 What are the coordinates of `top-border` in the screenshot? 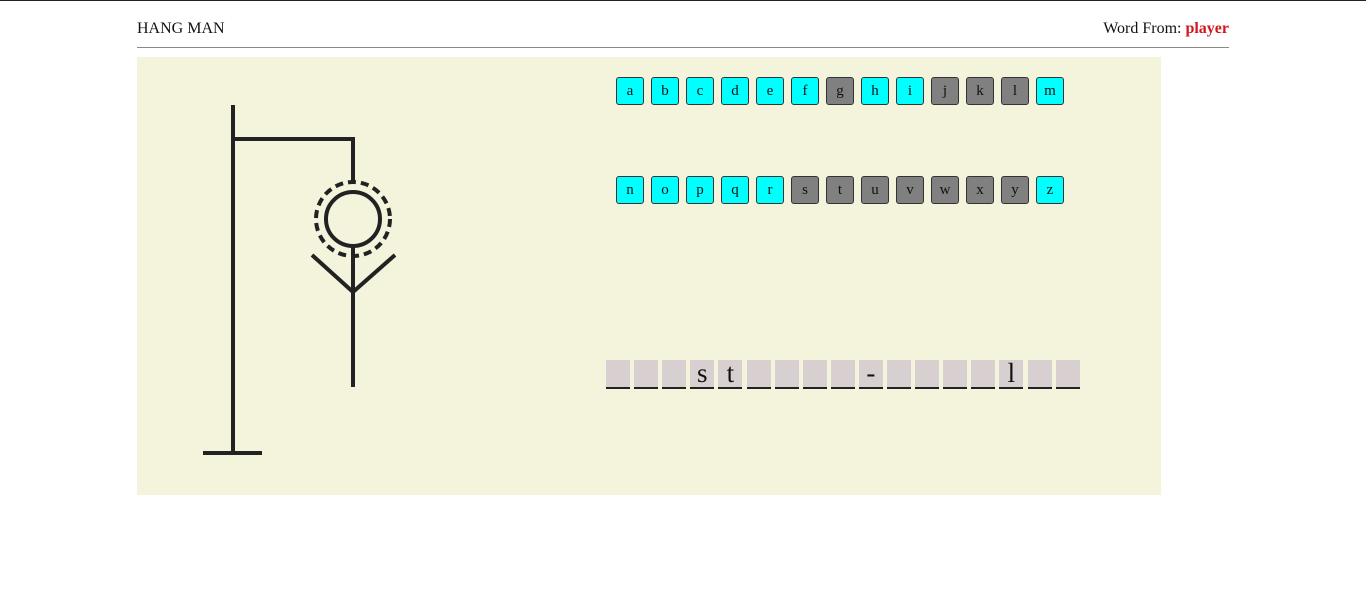 It's located at (683, 0).